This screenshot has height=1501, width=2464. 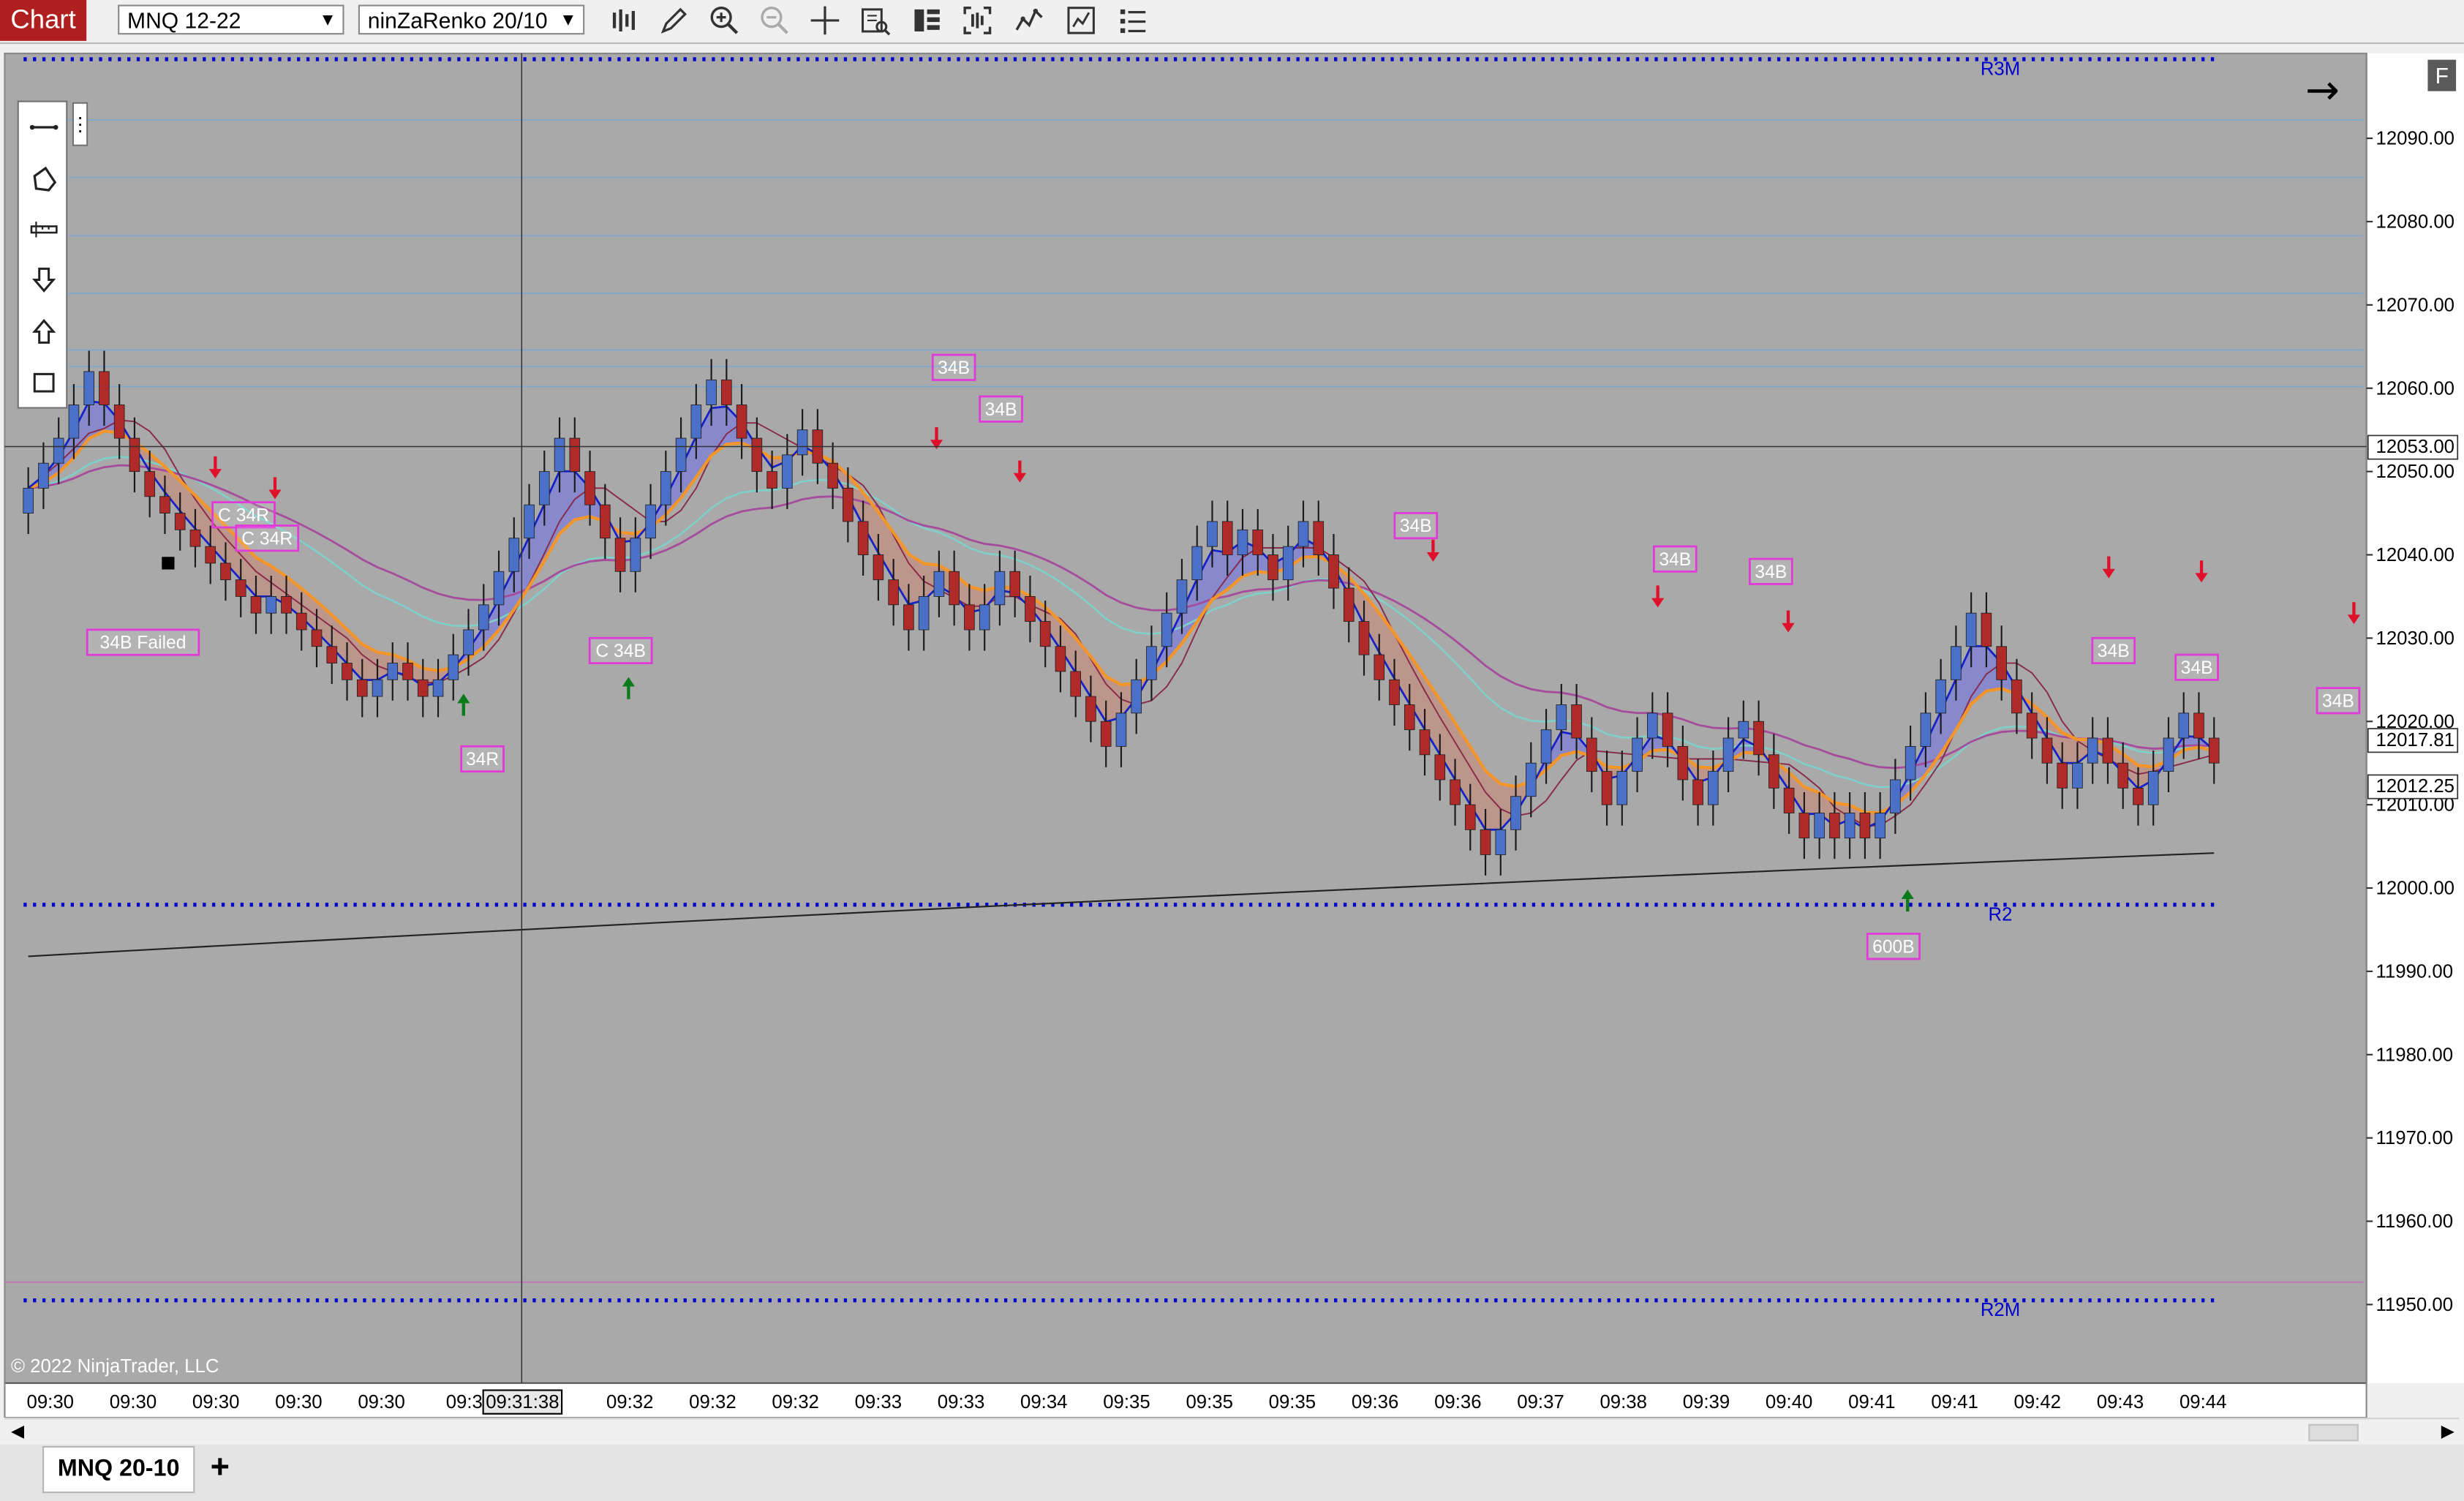 What do you see at coordinates (1232, 22) in the screenshot?
I see `chart-toolbar: Chart MNQ 12-22 ▼ ninZaRenko 20/10 ▼` at bounding box center [1232, 22].